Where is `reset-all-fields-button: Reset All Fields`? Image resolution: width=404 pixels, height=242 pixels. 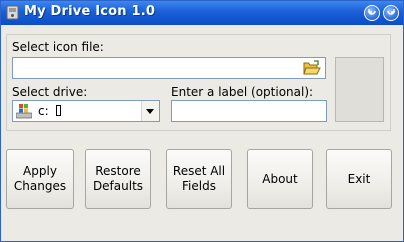
reset-all-fields-button: Reset All Fields is located at coordinates (199, 179).